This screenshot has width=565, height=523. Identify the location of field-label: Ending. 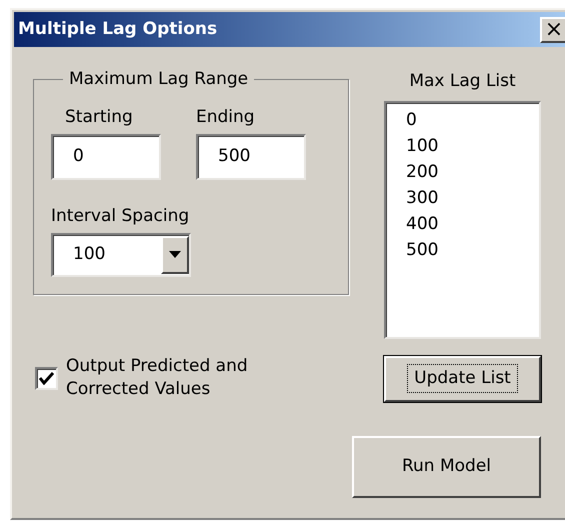
(226, 117).